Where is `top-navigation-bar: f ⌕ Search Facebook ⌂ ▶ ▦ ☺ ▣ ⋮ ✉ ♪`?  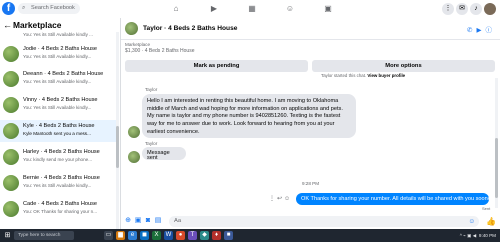
top-navigation-bar: f ⌕ Search Facebook ⌂ ▶ ▦ ☺ ▣ ⋮ ✉ ♪ is located at coordinates (250, 9).